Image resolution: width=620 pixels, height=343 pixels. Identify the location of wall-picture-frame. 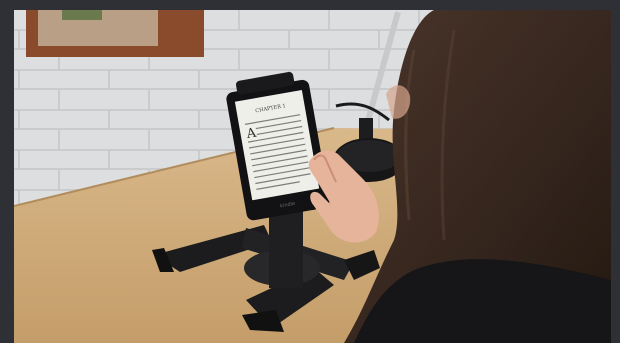
(115, 33).